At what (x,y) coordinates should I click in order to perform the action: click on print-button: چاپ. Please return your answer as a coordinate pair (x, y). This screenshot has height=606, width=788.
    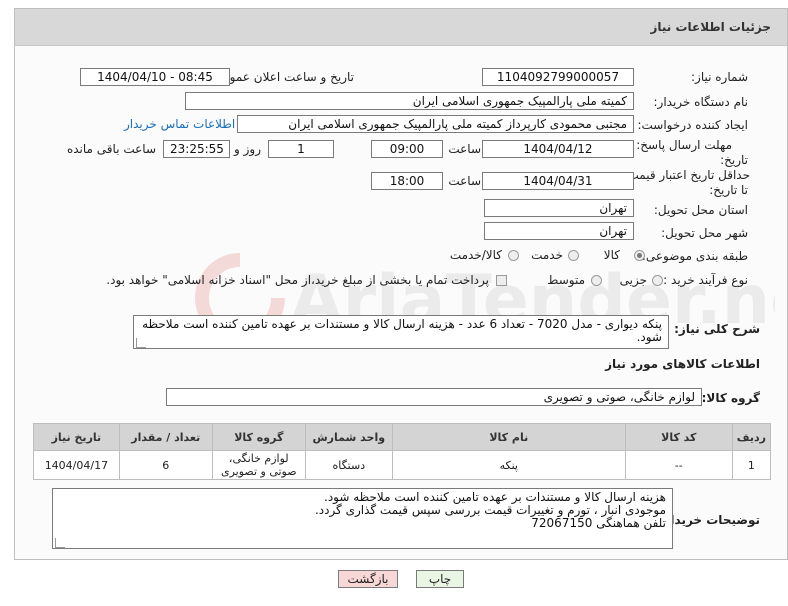
    Looking at the image, I should click on (440, 579).